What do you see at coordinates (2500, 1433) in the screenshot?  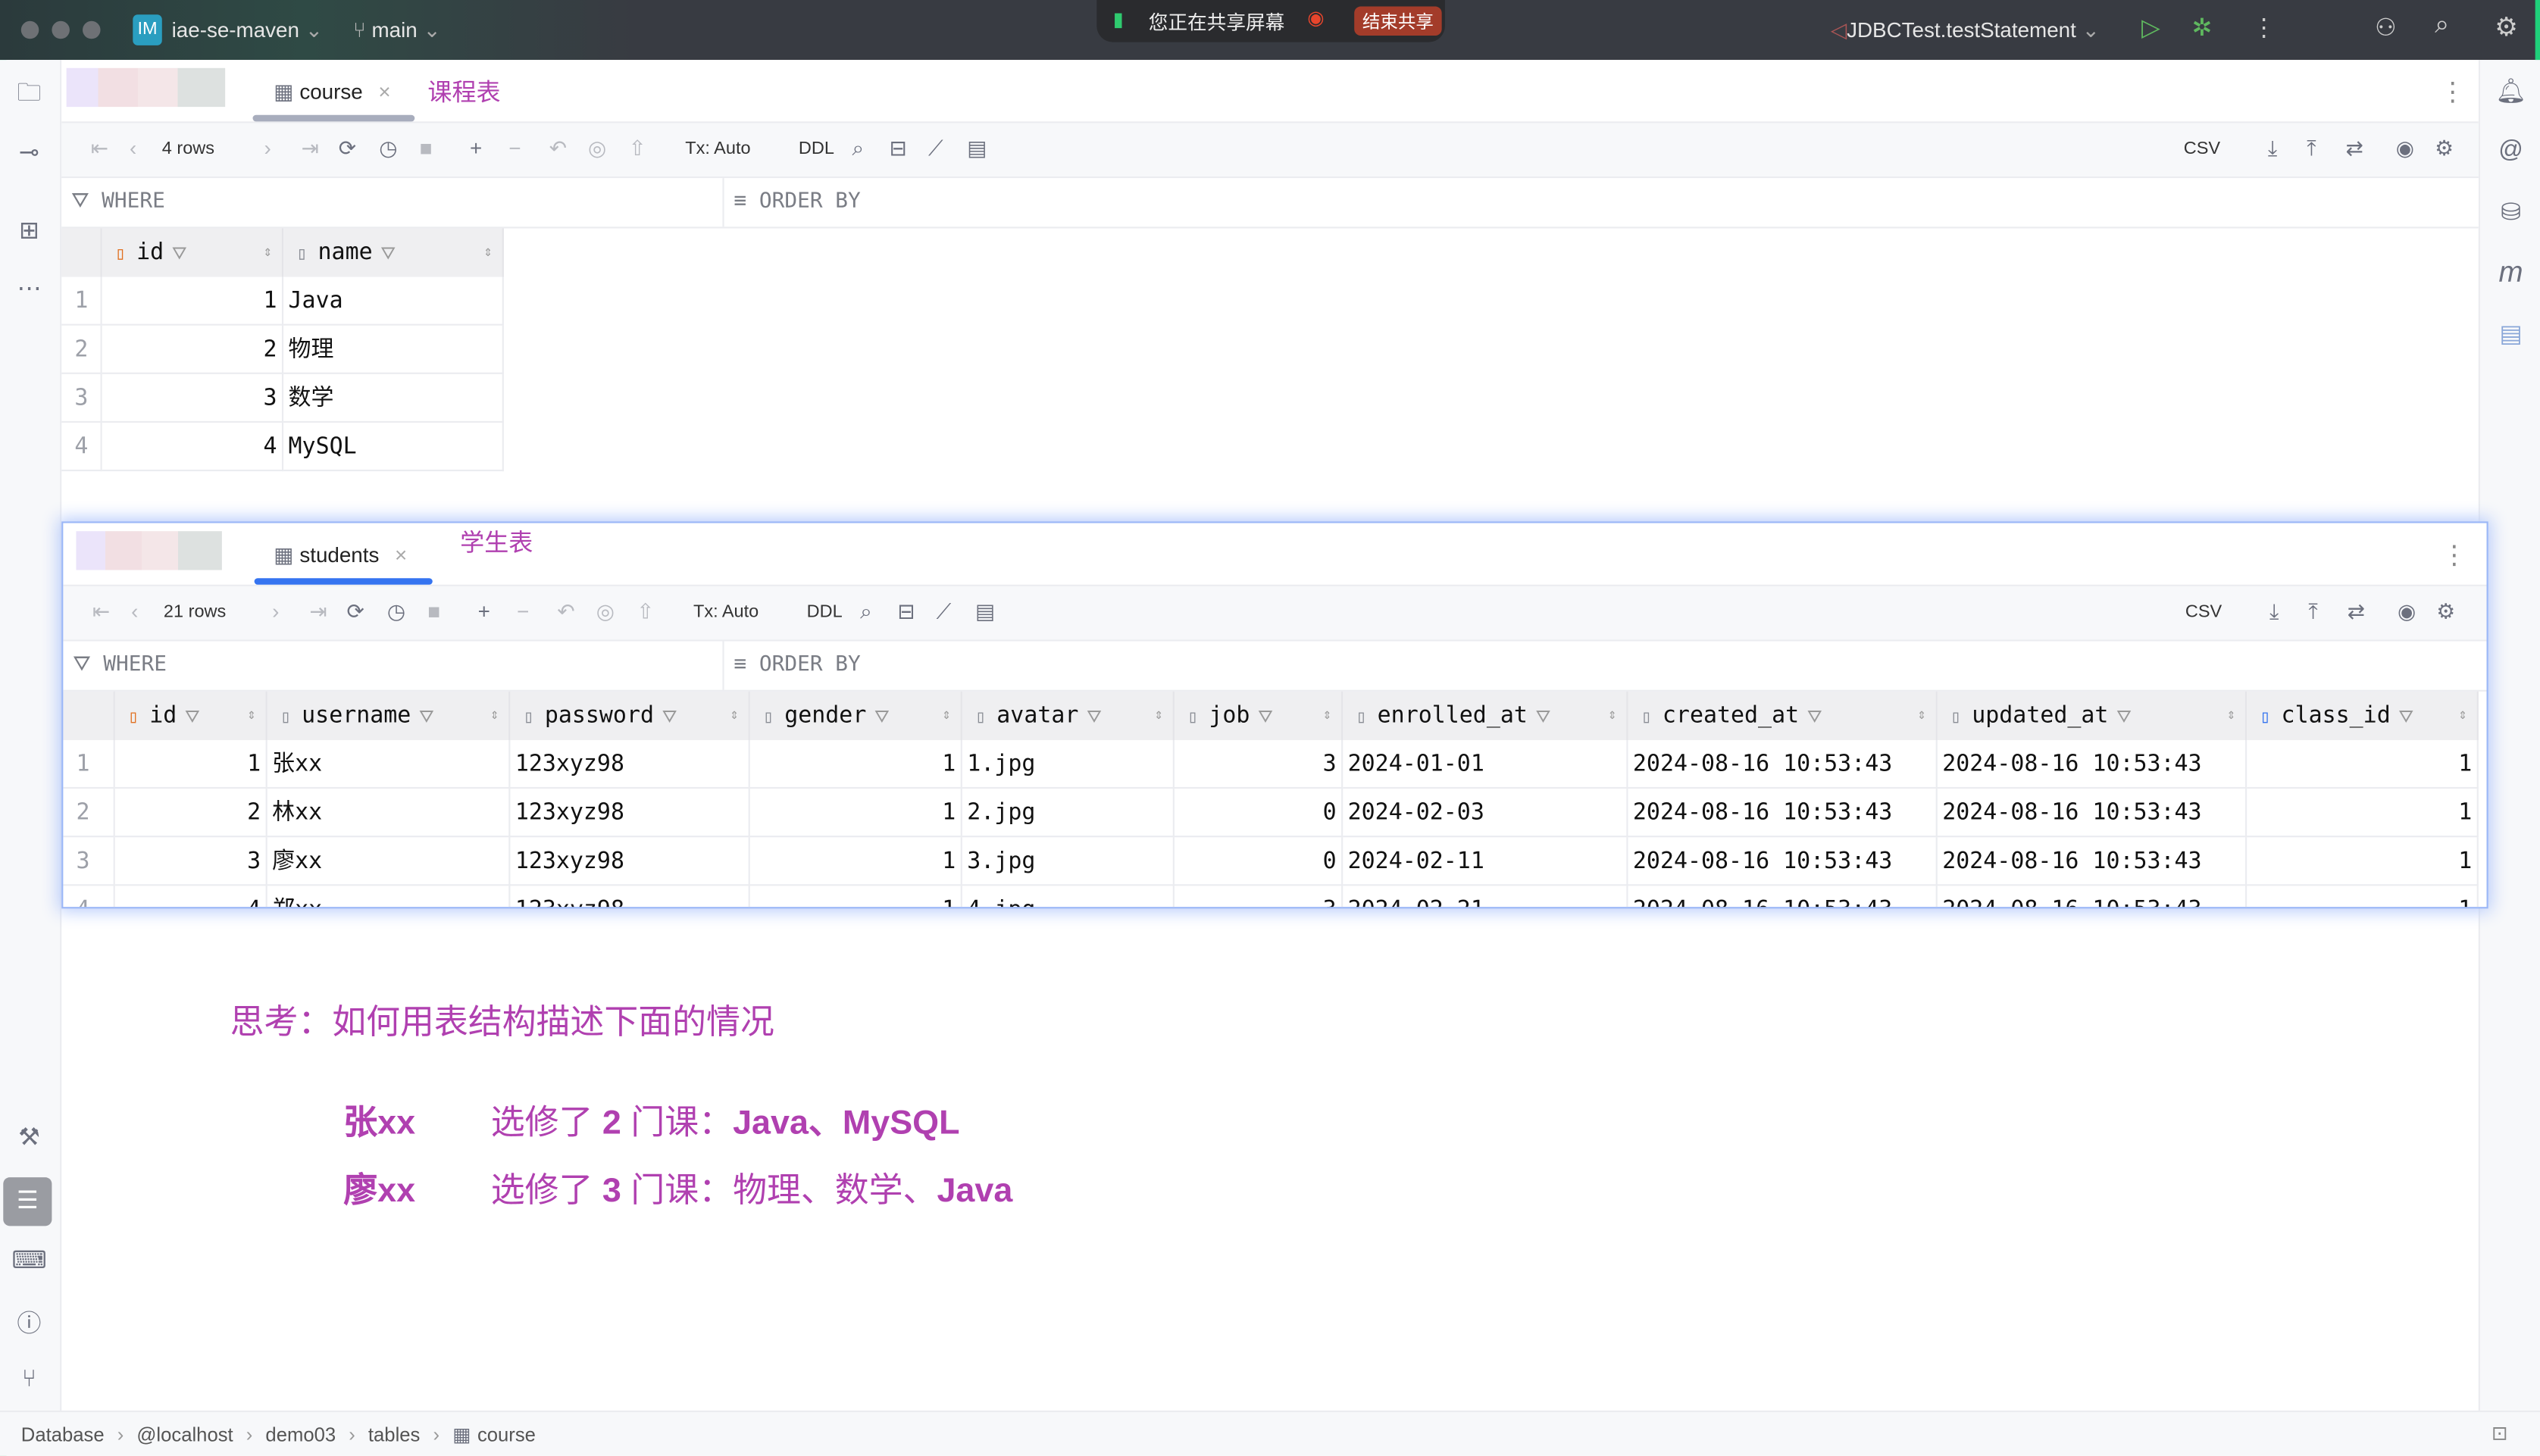 I see `lock-icon: ⊡` at bounding box center [2500, 1433].